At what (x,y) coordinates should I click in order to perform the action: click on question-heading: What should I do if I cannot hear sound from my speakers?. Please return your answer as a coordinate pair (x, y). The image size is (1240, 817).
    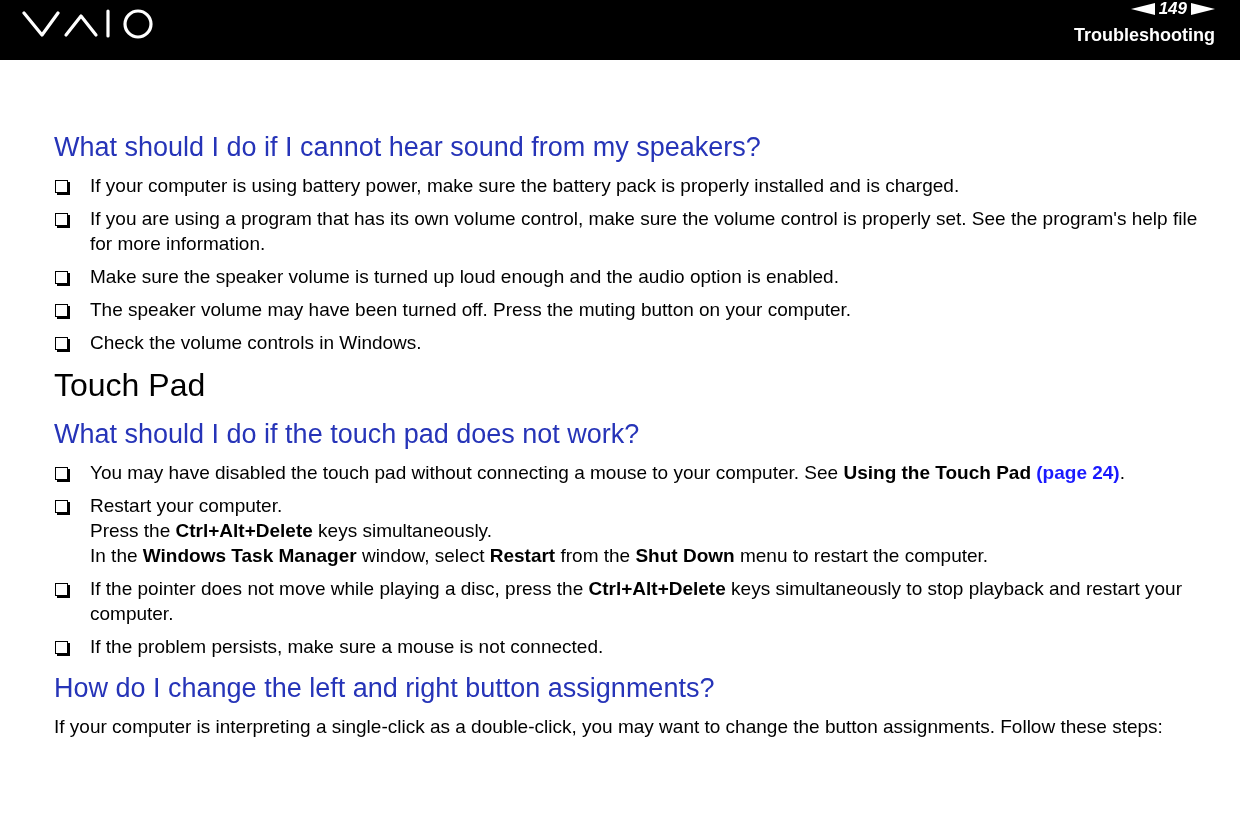
    Looking at the image, I should click on (408, 147).